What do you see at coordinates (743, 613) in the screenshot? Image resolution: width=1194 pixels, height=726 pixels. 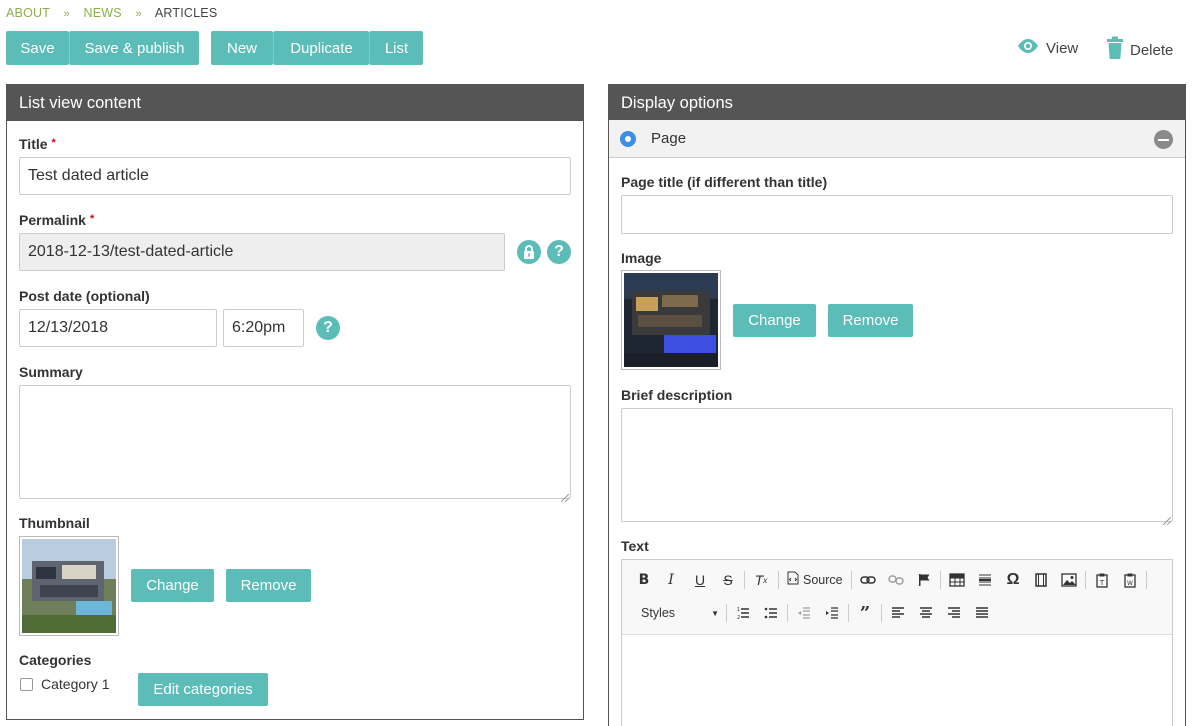 I see `numbered-list-icon: 12` at bounding box center [743, 613].